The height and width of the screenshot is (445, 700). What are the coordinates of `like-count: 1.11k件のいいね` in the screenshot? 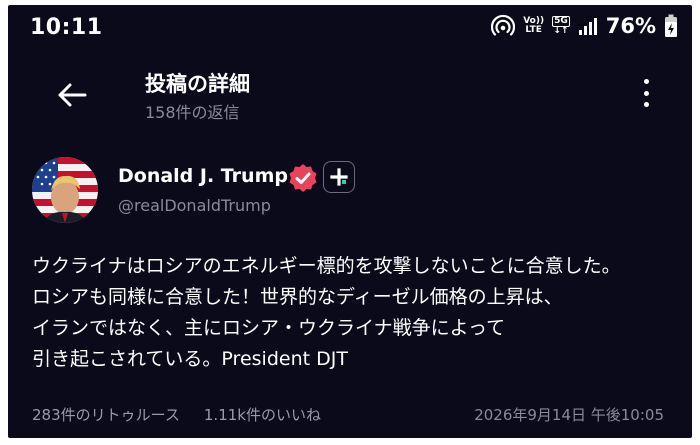 It's located at (262, 414).